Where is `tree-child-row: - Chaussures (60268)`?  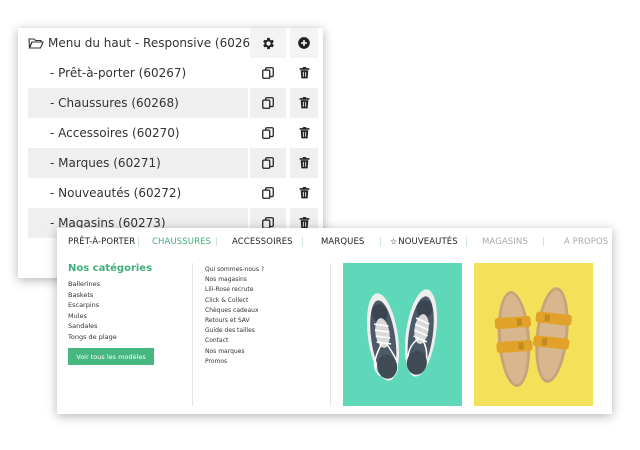
tree-child-row: - Chaussures (60268) is located at coordinates (170, 103).